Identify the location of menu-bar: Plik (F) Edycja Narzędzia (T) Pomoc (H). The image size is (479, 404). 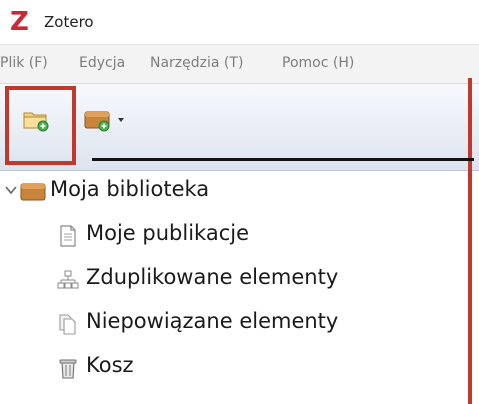
(239, 64).